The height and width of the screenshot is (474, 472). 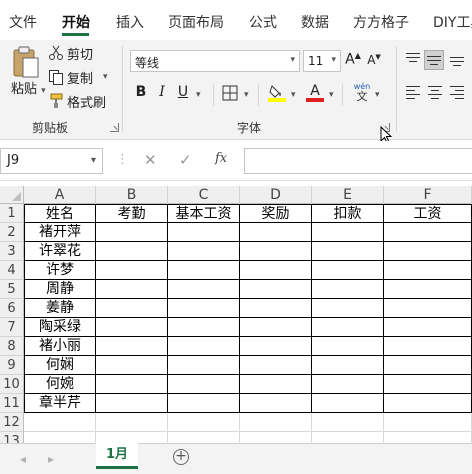 I want to click on cell-d6, so click(x=276, y=308).